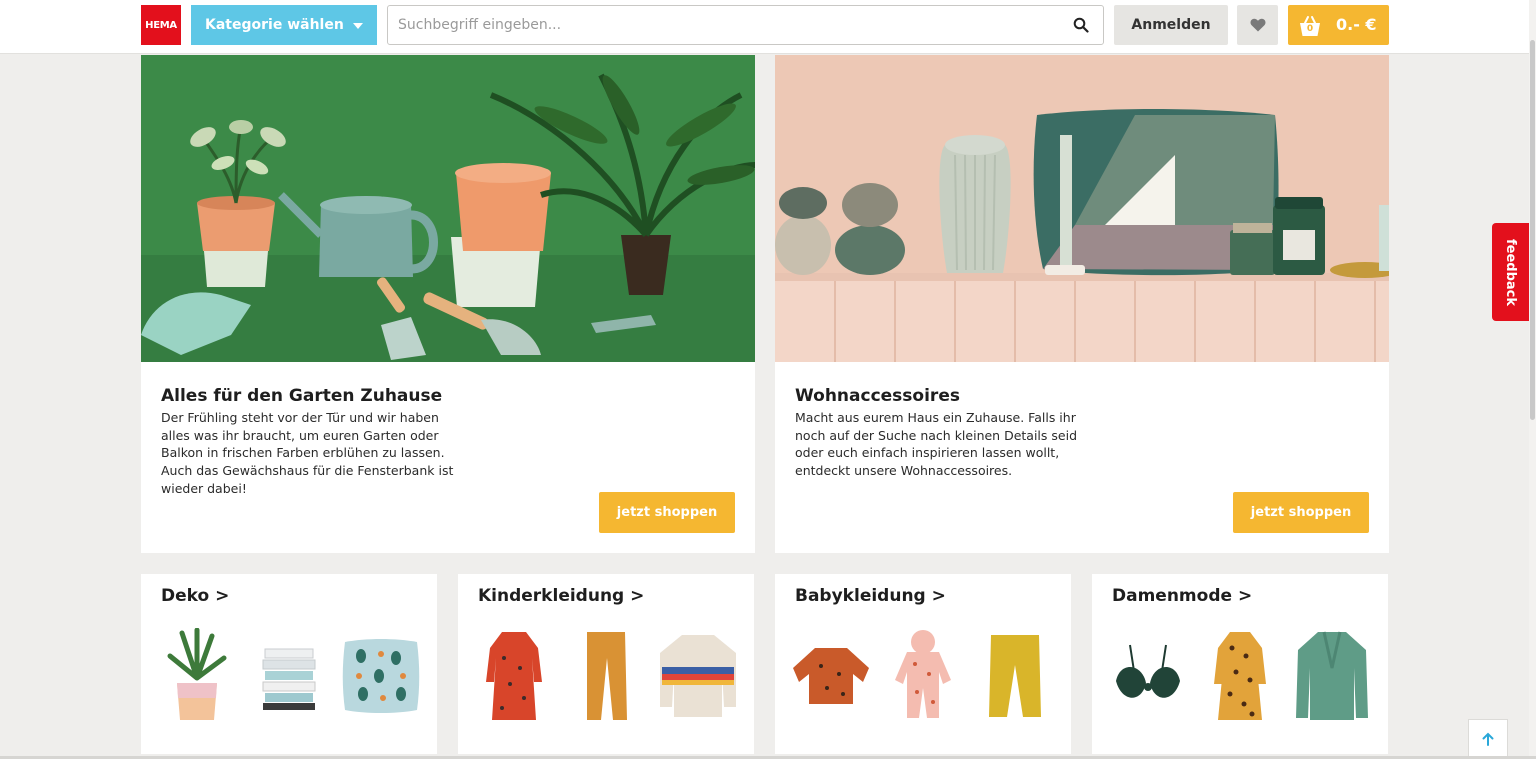 This screenshot has width=1536, height=759. I want to click on feedback-label: feedback, so click(1510, 272).